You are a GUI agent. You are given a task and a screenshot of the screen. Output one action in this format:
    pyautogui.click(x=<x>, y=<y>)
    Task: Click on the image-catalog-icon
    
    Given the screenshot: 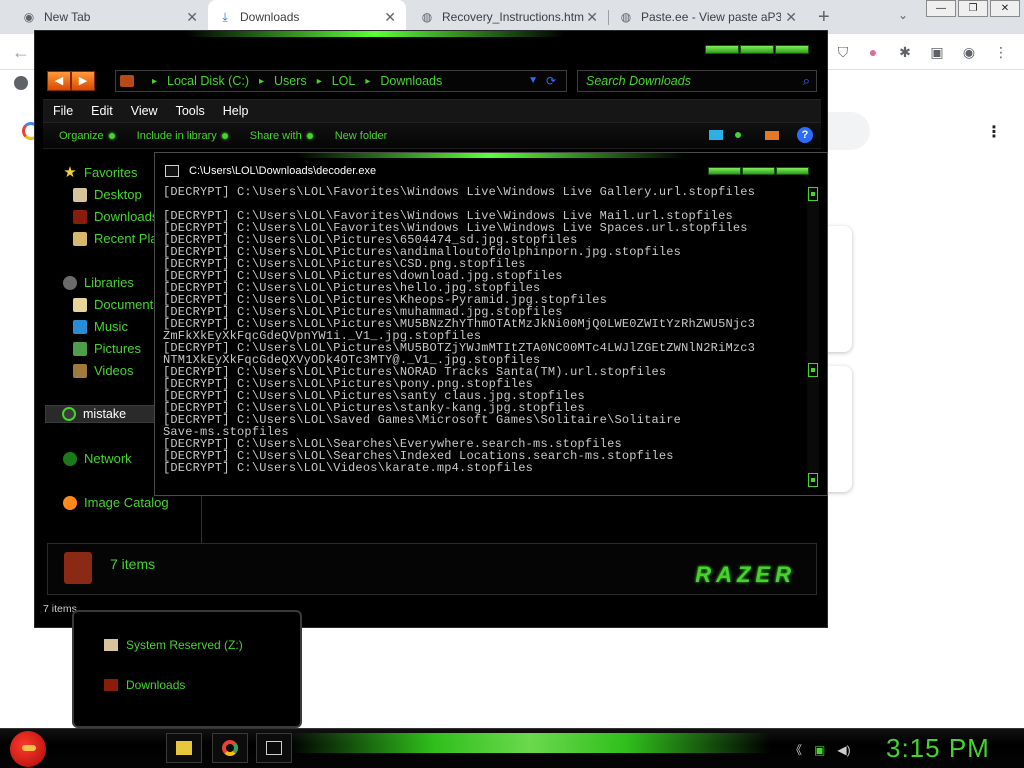 What is the action you would take?
    pyautogui.click(x=70, y=502)
    